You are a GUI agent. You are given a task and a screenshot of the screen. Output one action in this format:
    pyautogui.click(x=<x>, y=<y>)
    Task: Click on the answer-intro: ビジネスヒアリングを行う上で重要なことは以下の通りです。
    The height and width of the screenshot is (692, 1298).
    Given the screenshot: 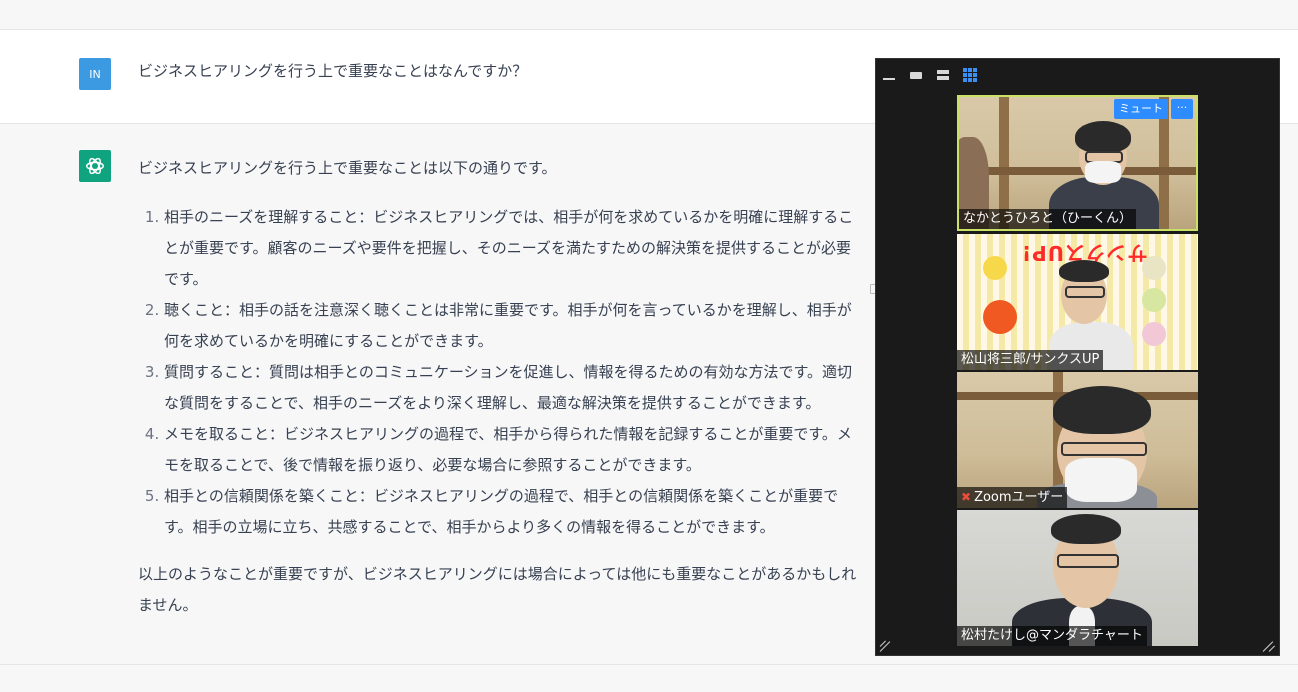 What is the action you would take?
    pyautogui.click(x=347, y=168)
    